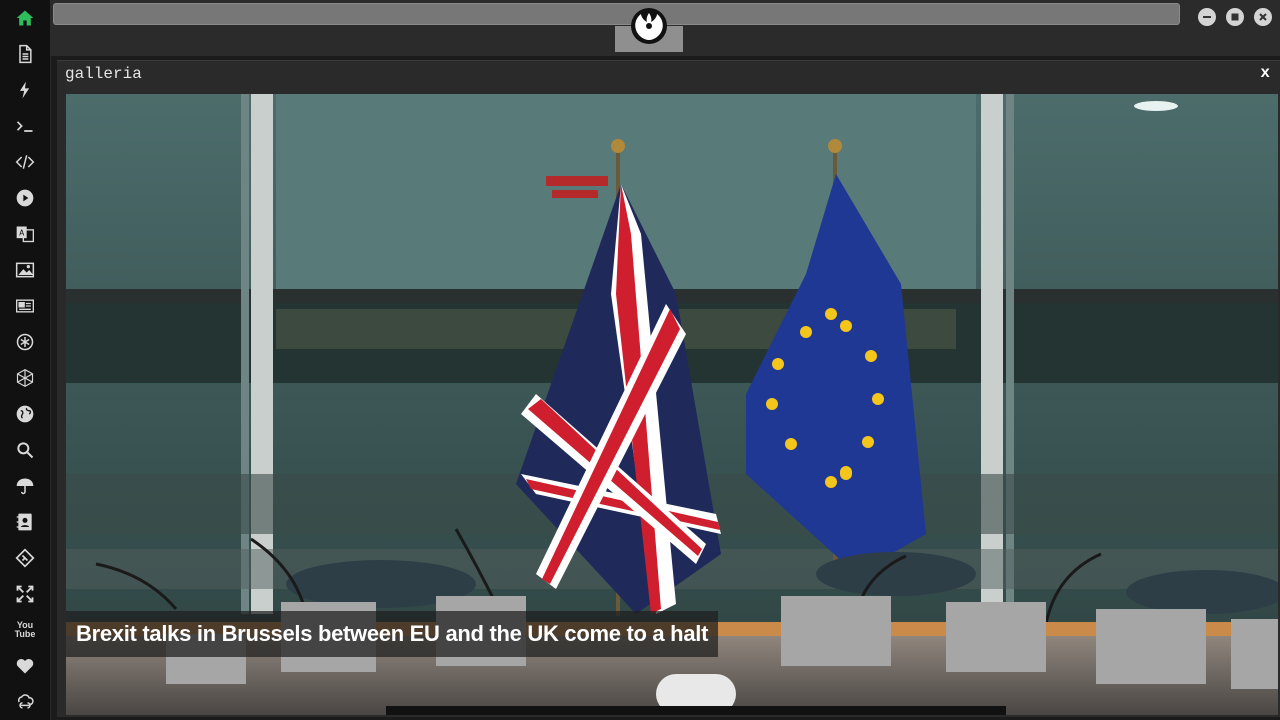 The image size is (1280, 720). What do you see at coordinates (25, 486) in the screenshot?
I see `umbrella-icon` at bounding box center [25, 486].